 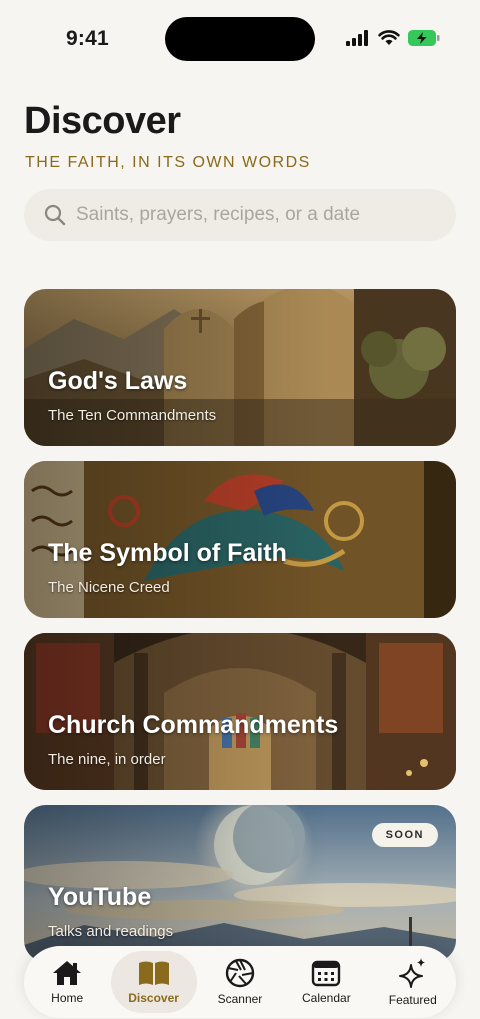 I want to click on page-subtitle: THE FAITH, IN ITS OWN WORDS, so click(x=168, y=162).